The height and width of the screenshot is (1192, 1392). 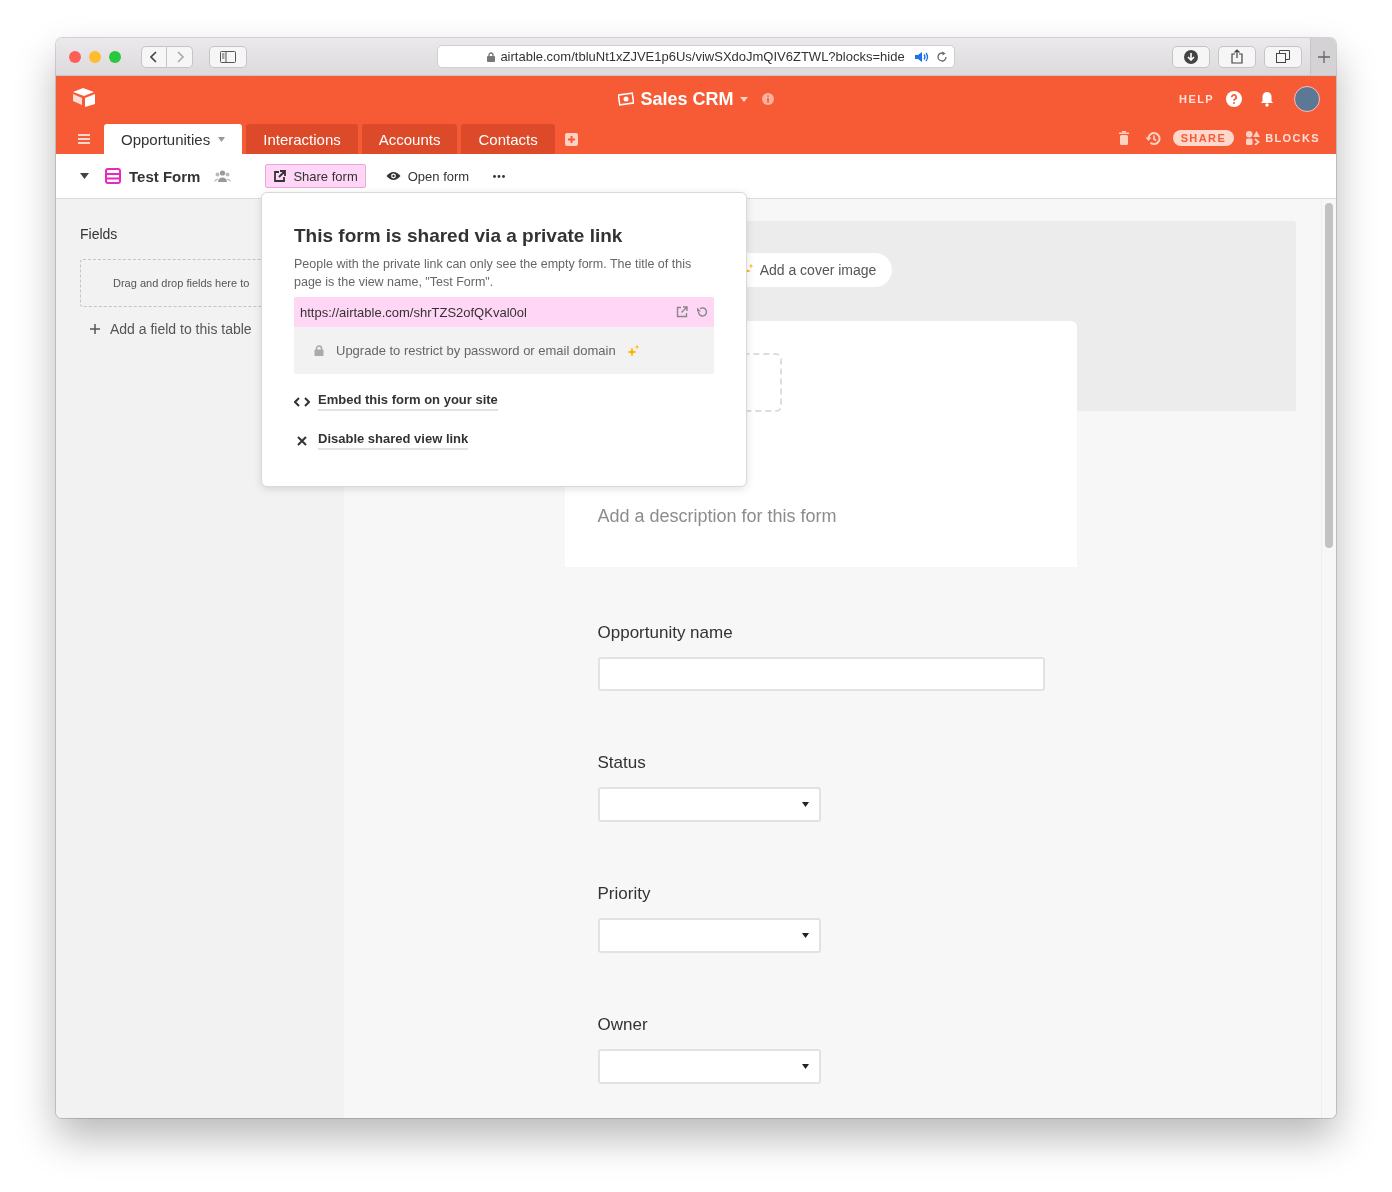 I want to click on history-icon, so click(x=1152, y=138).